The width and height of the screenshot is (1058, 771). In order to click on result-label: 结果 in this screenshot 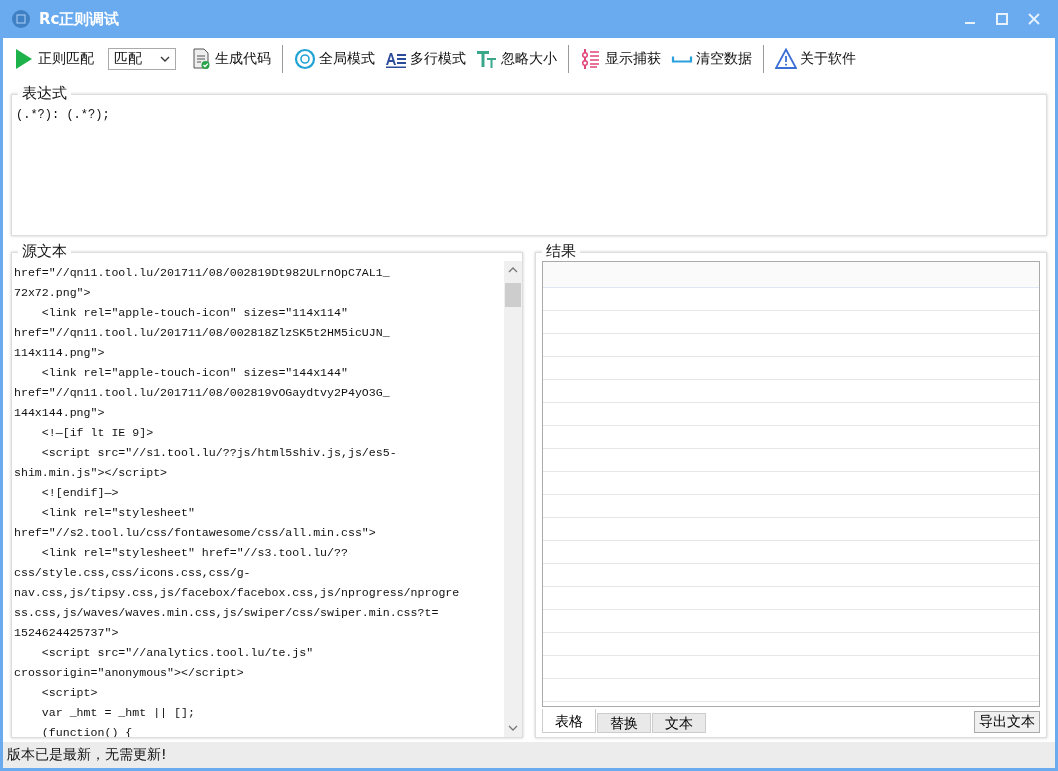, I will do `click(561, 251)`.